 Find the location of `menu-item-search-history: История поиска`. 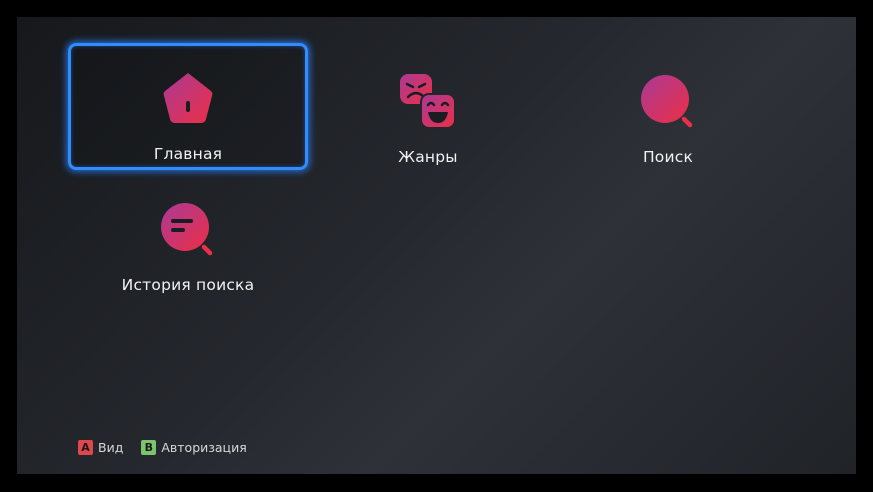

menu-item-search-history: История поиска is located at coordinates (188, 237).